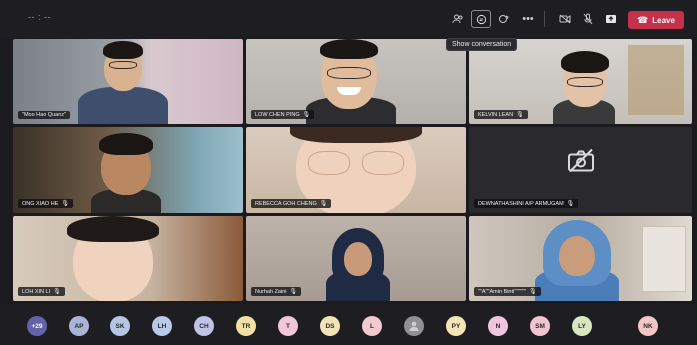 Image resolution: width=697 pixels, height=345 pixels. What do you see at coordinates (348, 19) in the screenshot?
I see `meeting-top-bar: -- : -- ••• ☎ Leave` at bounding box center [348, 19].